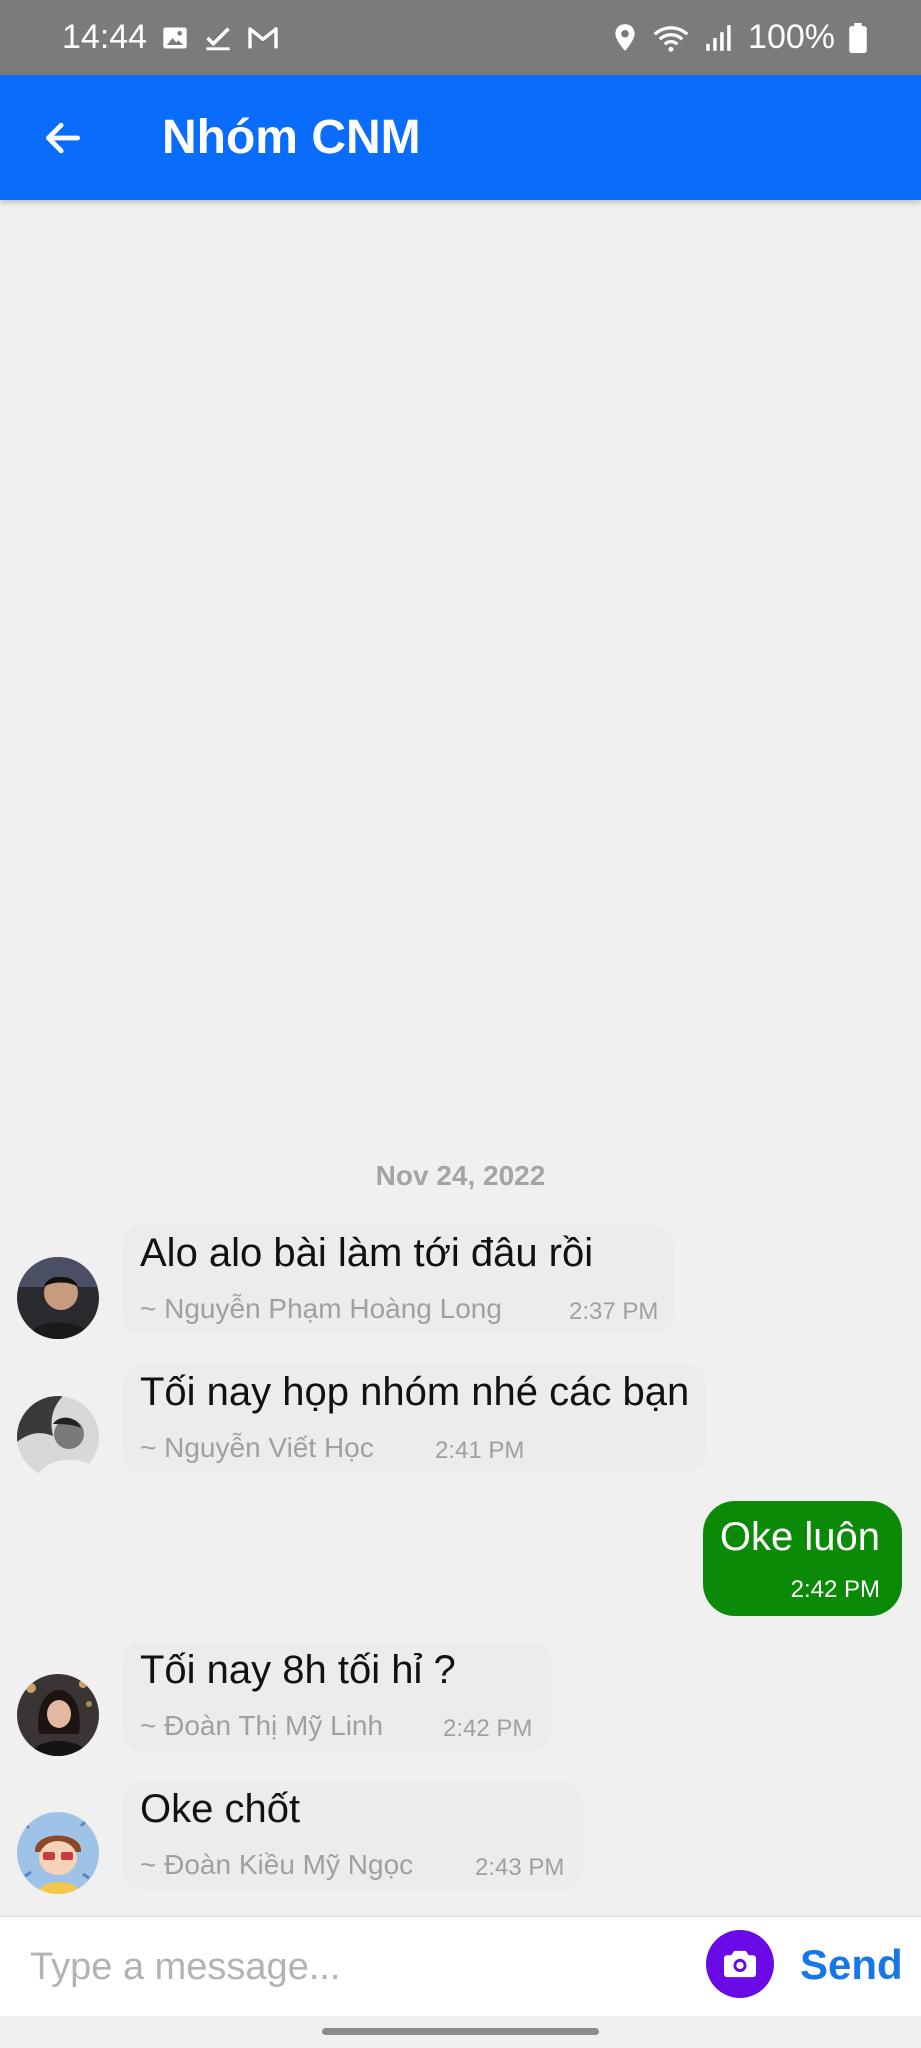  I want to click on message-input, so click(360, 1967).